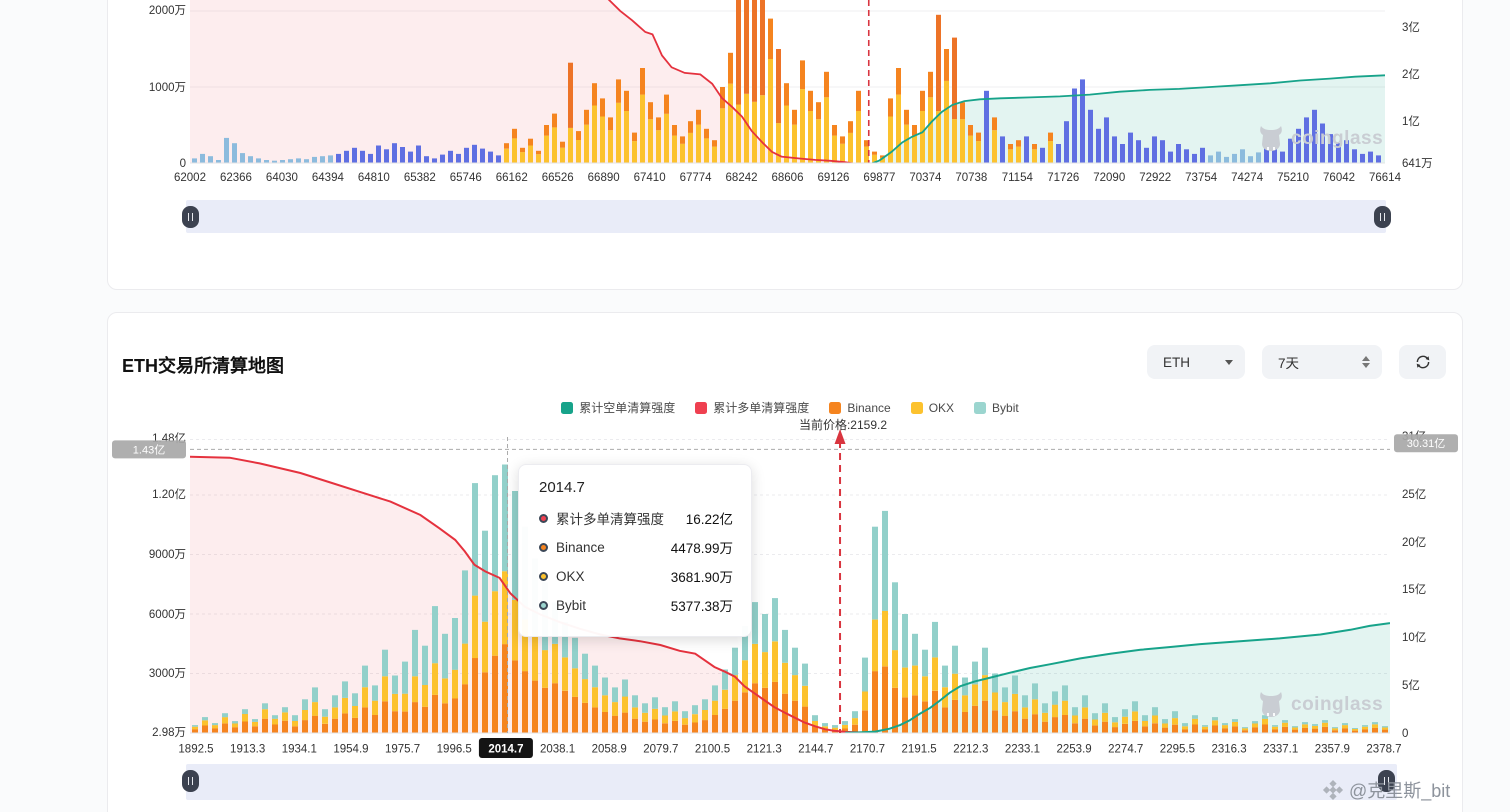 The height and width of the screenshot is (812, 1510). Describe the element at coordinates (1414, 542) in the screenshot. I see `svg-text: 20亿` at that location.